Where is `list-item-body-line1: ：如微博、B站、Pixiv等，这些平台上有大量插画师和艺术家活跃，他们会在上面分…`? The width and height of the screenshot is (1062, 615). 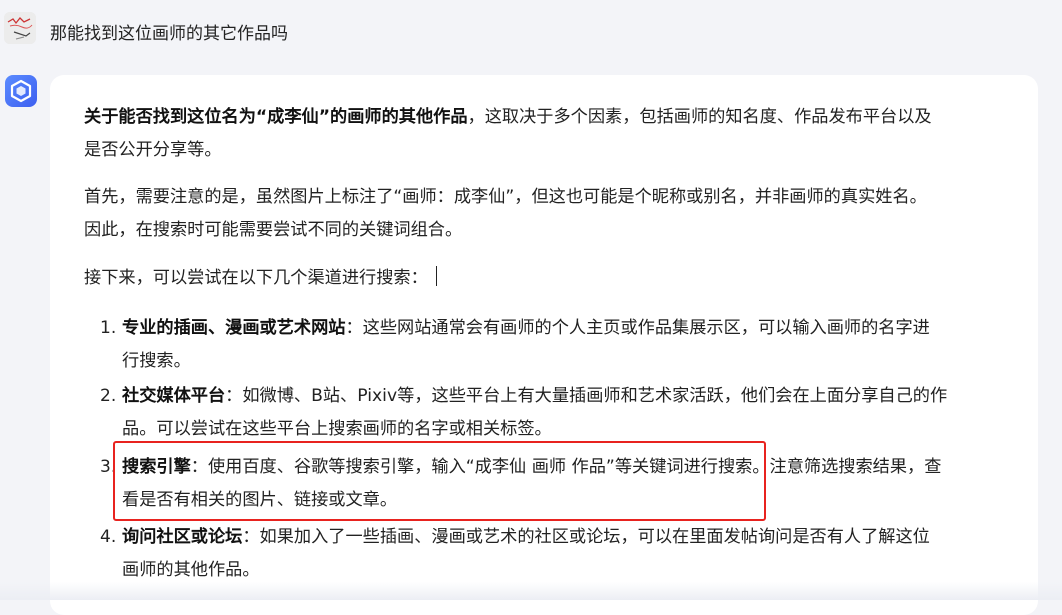 list-item-body-line1: ：如微博、B站、Pixiv等，这些平台上有大量插画师和艺术家活跃，他们会在上面分… is located at coordinates (586, 396).